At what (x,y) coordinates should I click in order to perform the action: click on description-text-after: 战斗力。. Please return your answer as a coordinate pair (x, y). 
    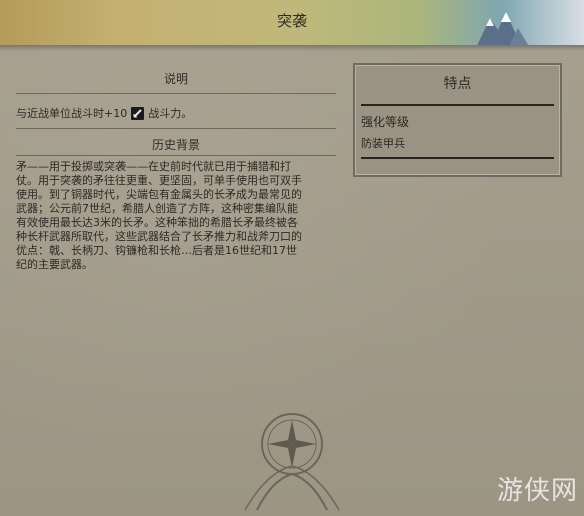
    Looking at the image, I should click on (170, 113).